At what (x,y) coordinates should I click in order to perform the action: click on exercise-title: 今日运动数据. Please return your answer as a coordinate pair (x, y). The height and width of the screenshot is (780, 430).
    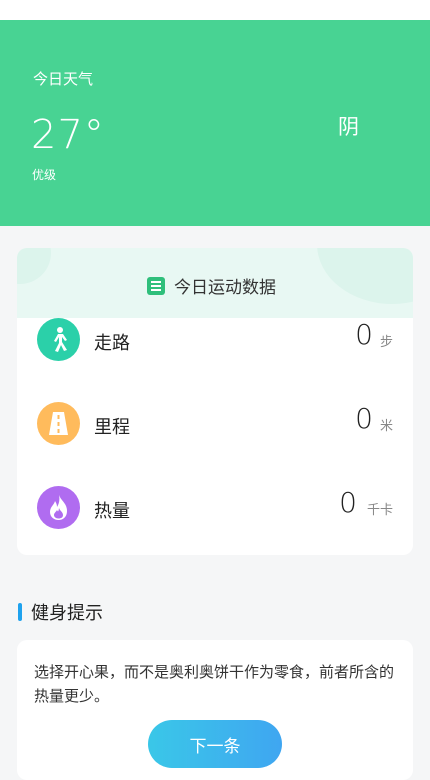
    Looking at the image, I should click on (225, 288).